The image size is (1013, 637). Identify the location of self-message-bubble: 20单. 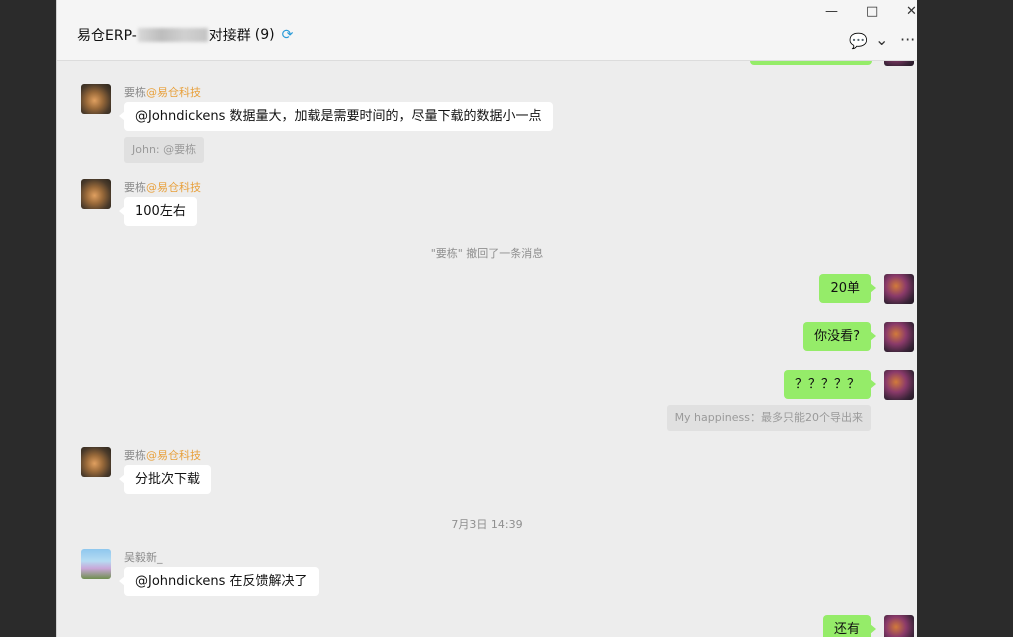
(847, 288).